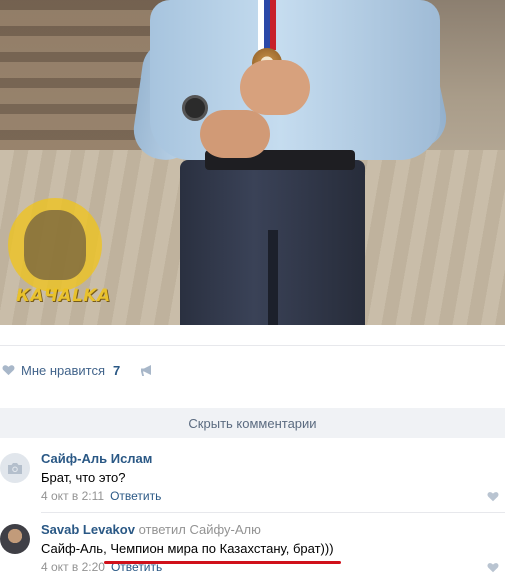 This screenshot has width=517, height=579. I want to click on watermark-text: КАЧALKA, so click(63, 296).